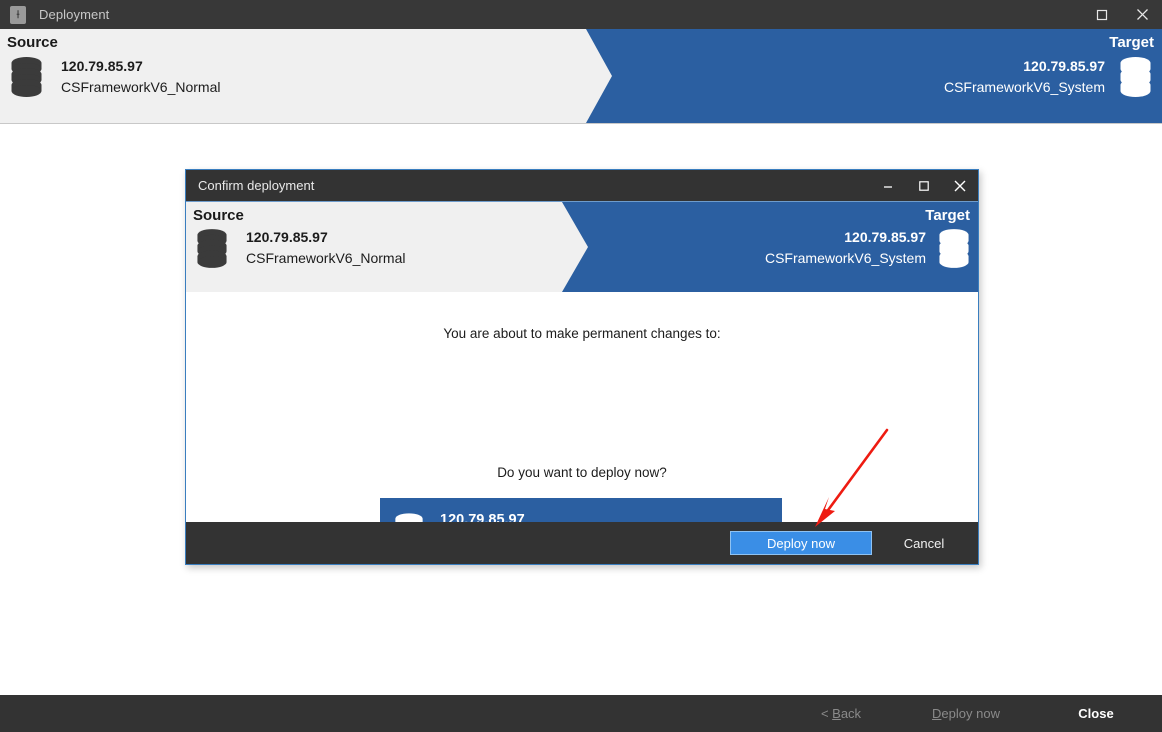 The image size is (1162, 732). I want to click on dialog-window-controls, so click(924, 185).